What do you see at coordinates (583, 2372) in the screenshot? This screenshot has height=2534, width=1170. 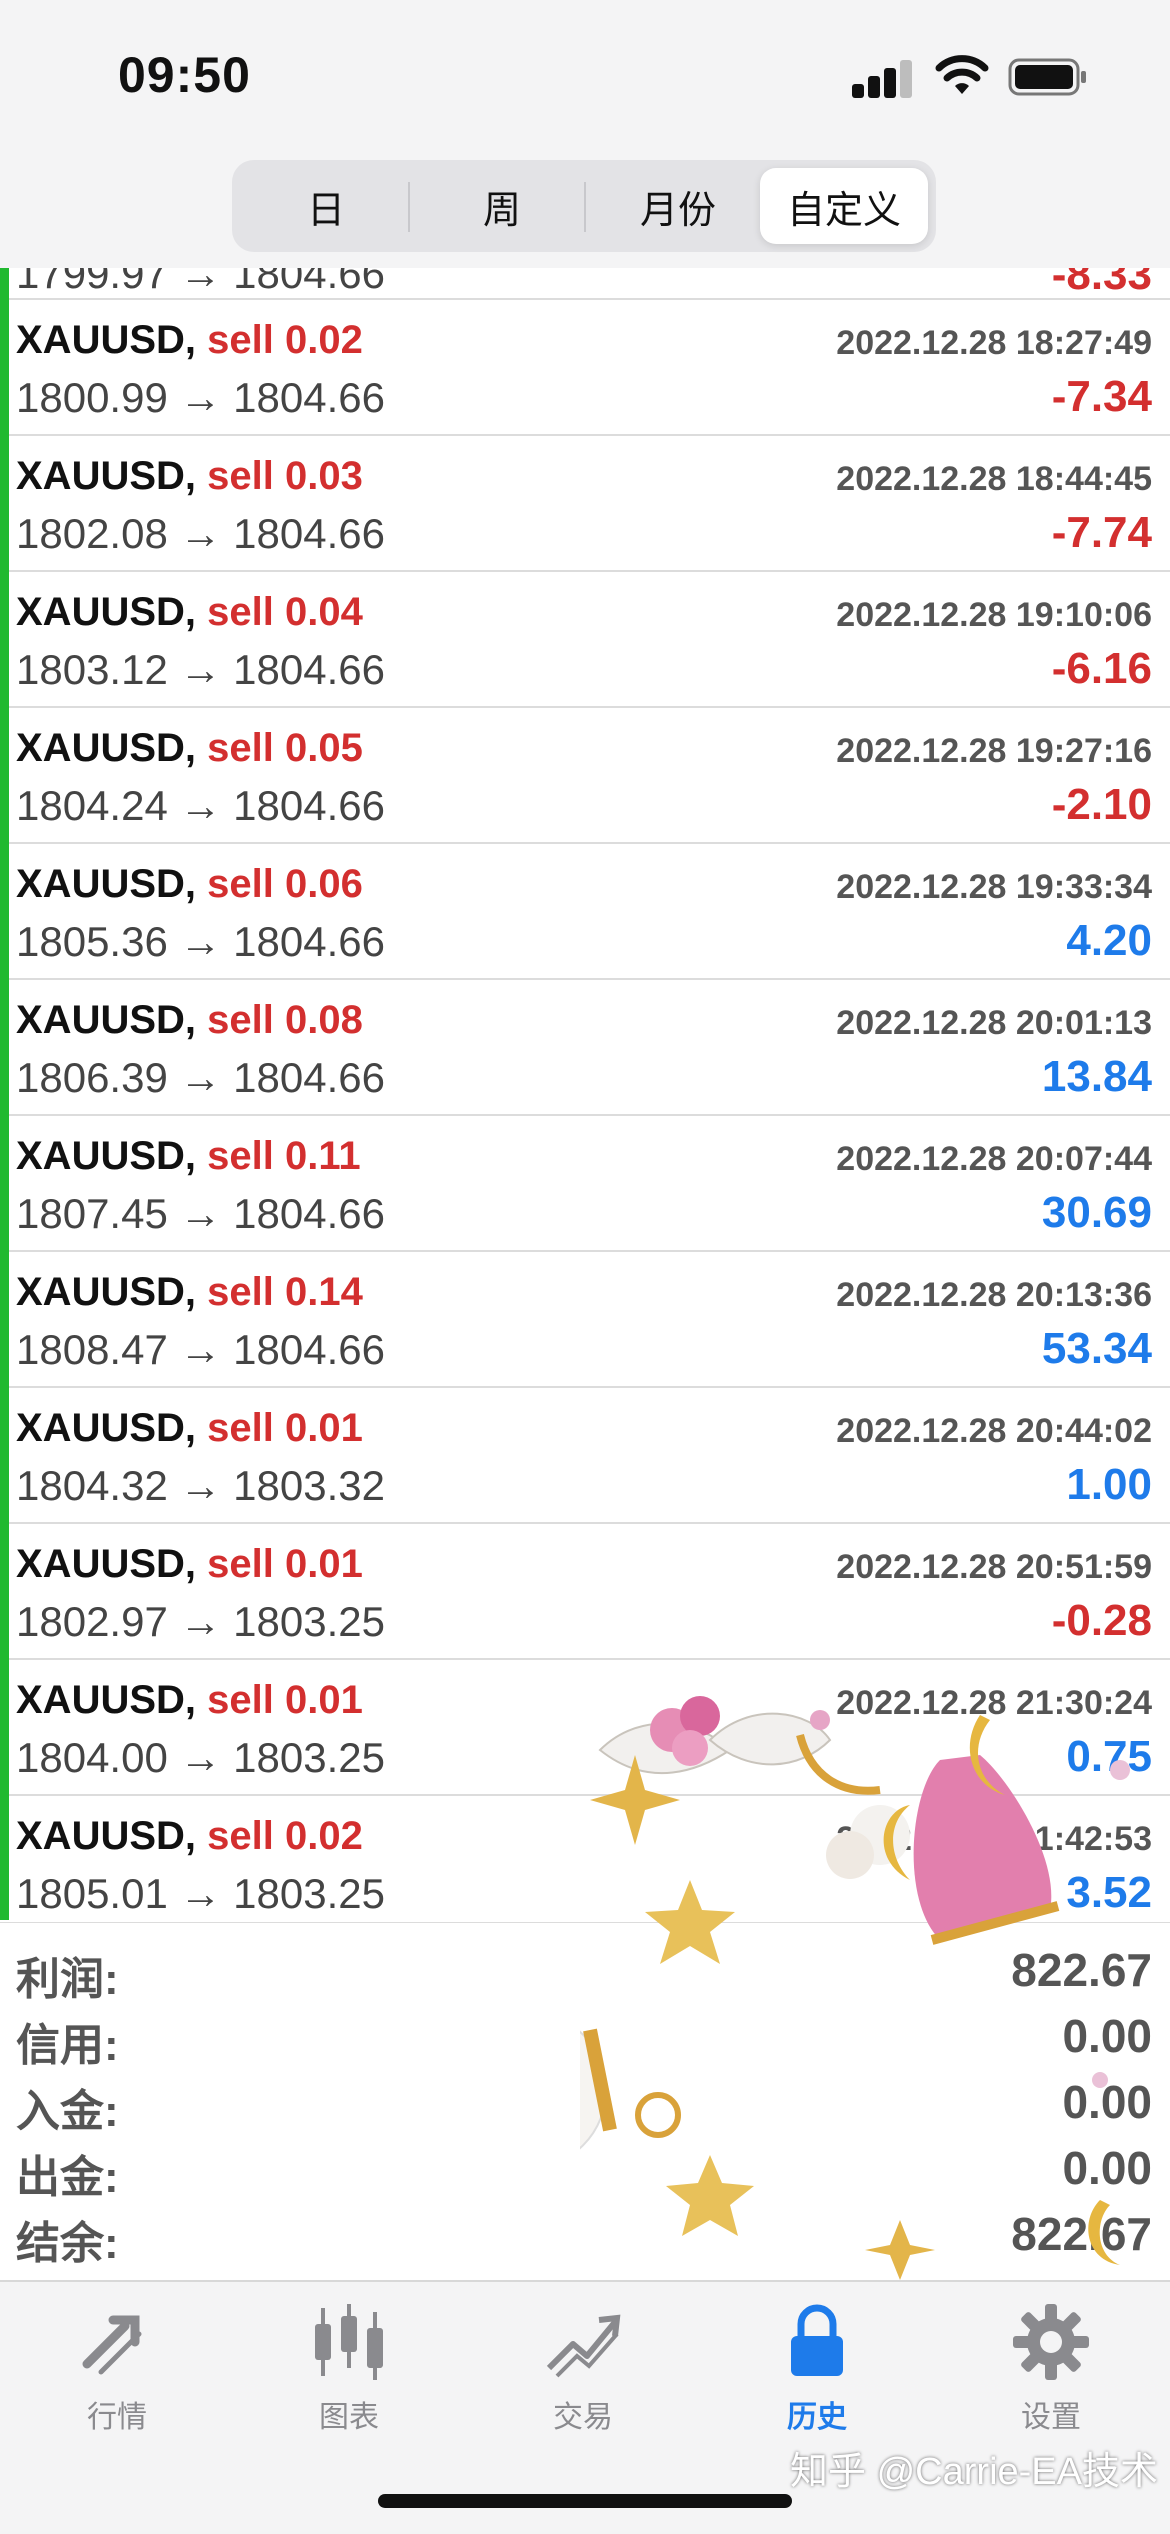 I see `tab-trade: 交易` at bounding box center [583, 2372].